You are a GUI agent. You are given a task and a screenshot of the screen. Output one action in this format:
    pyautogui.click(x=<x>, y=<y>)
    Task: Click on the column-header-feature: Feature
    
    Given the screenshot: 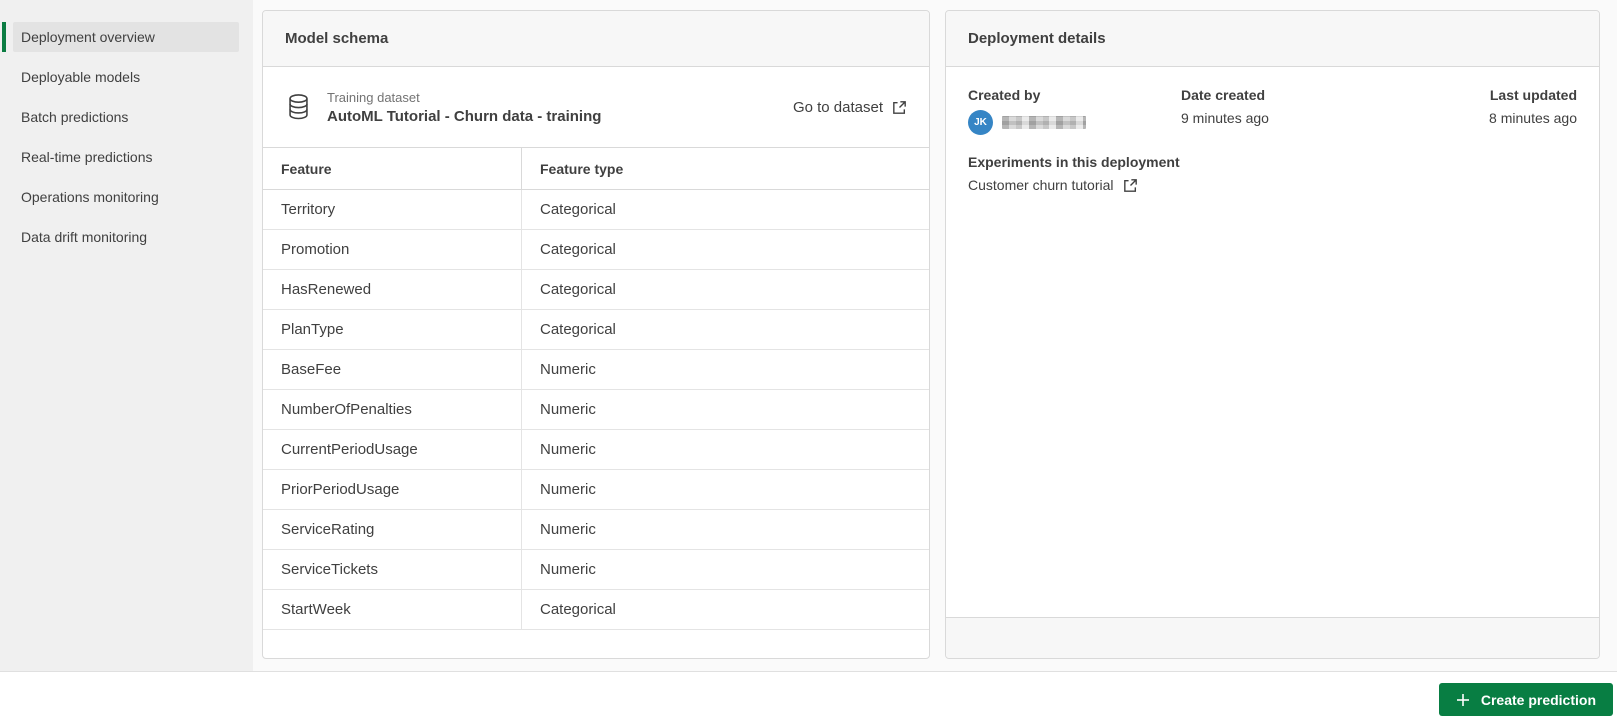 What is the action you would take?
    pyautogui.click(x=392, y=168)
    